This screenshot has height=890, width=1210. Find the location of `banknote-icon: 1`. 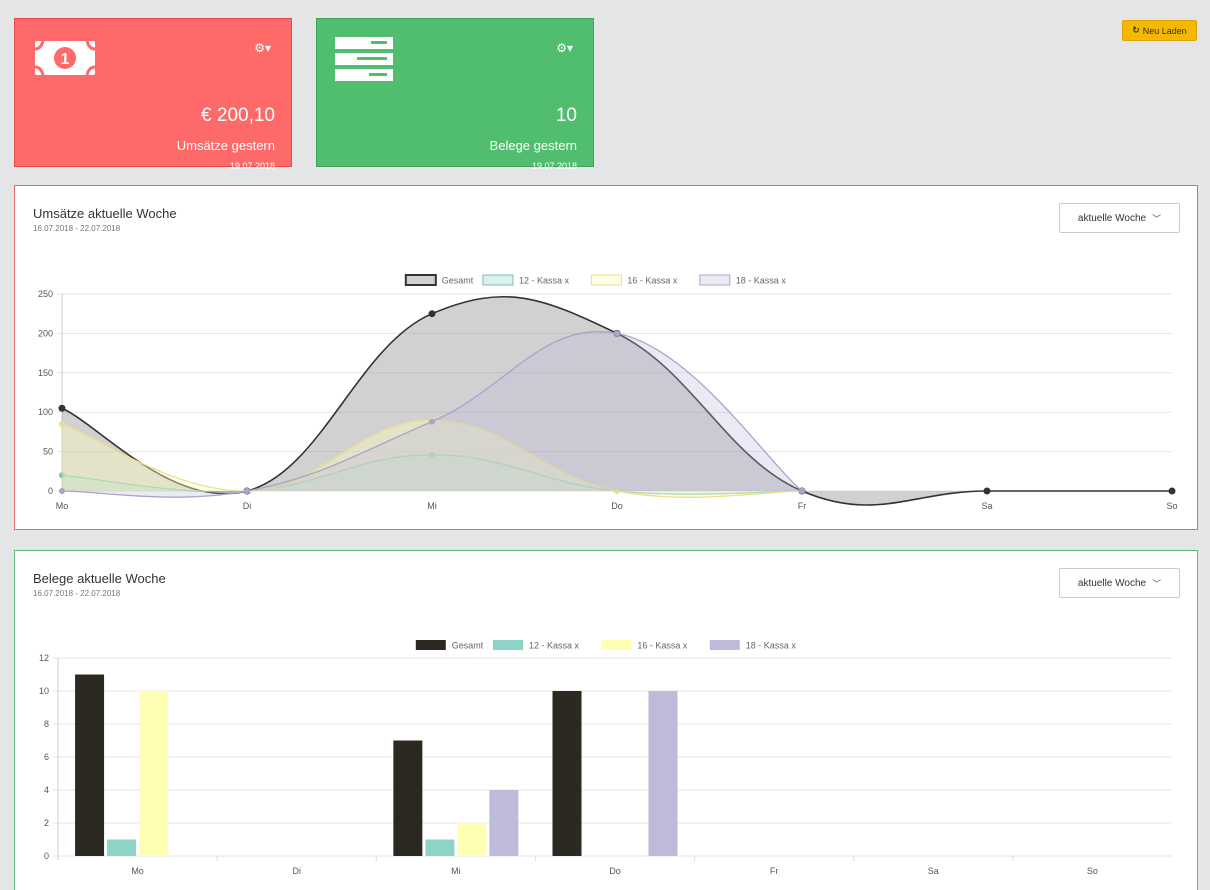

banknote-icon: 1 is located at coordinates (65, 60).